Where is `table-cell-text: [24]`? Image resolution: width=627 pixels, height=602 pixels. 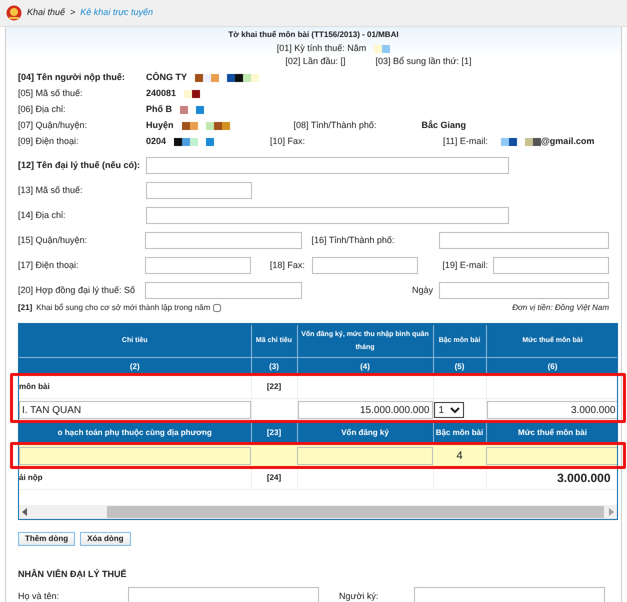
table-cell-text: [24] is located at coordinates (274, 477).